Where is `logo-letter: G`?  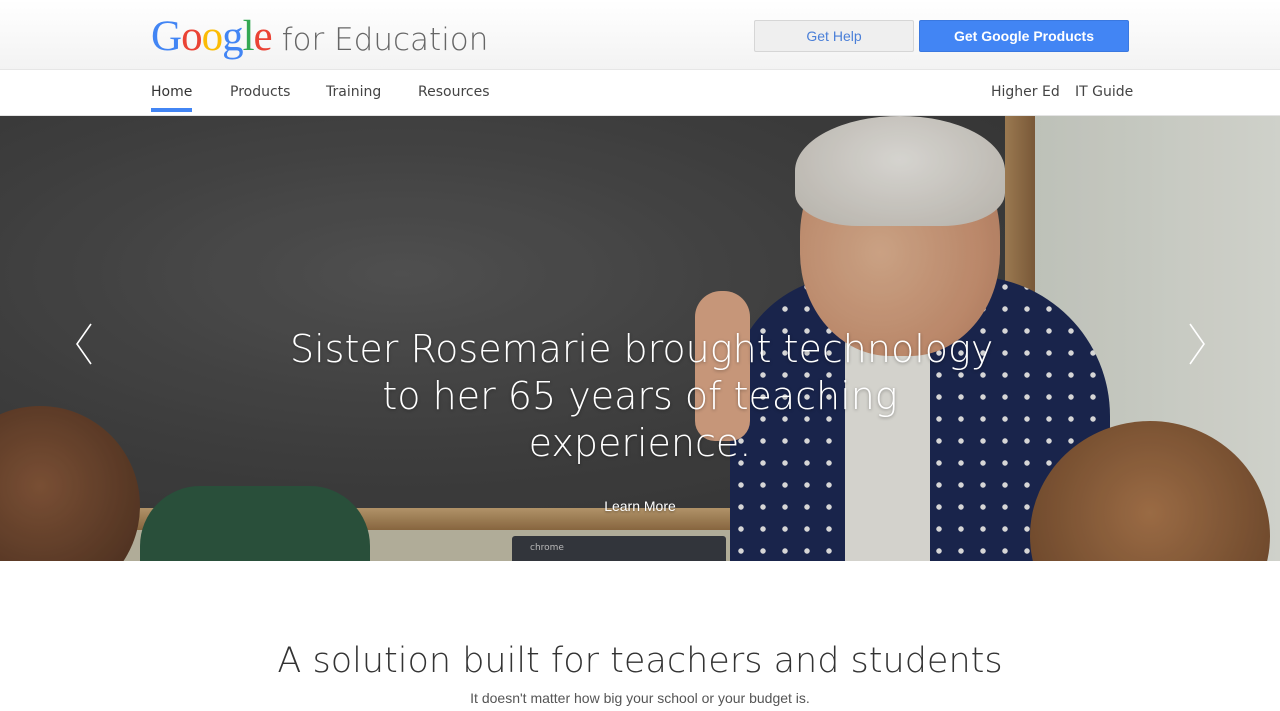 logo-letter: G is located at coordinates (166, 36).